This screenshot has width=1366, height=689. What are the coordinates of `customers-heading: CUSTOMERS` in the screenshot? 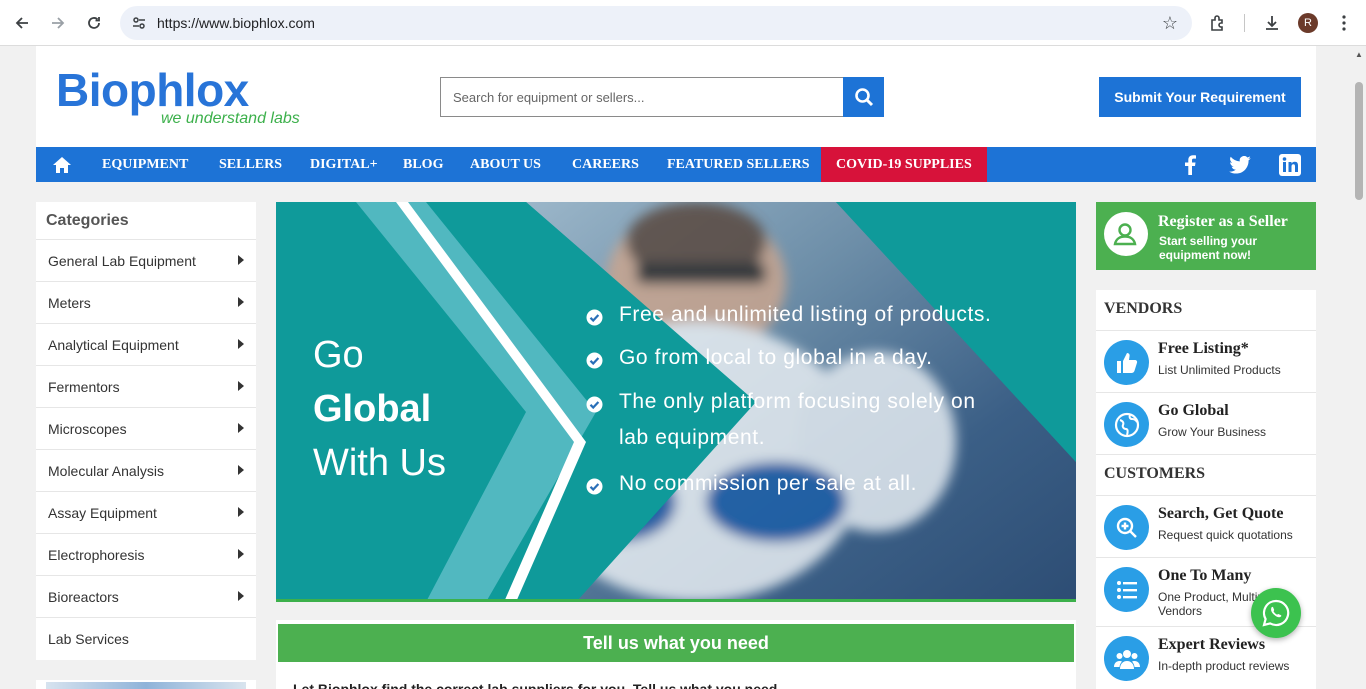 It's located at (1206, 468).